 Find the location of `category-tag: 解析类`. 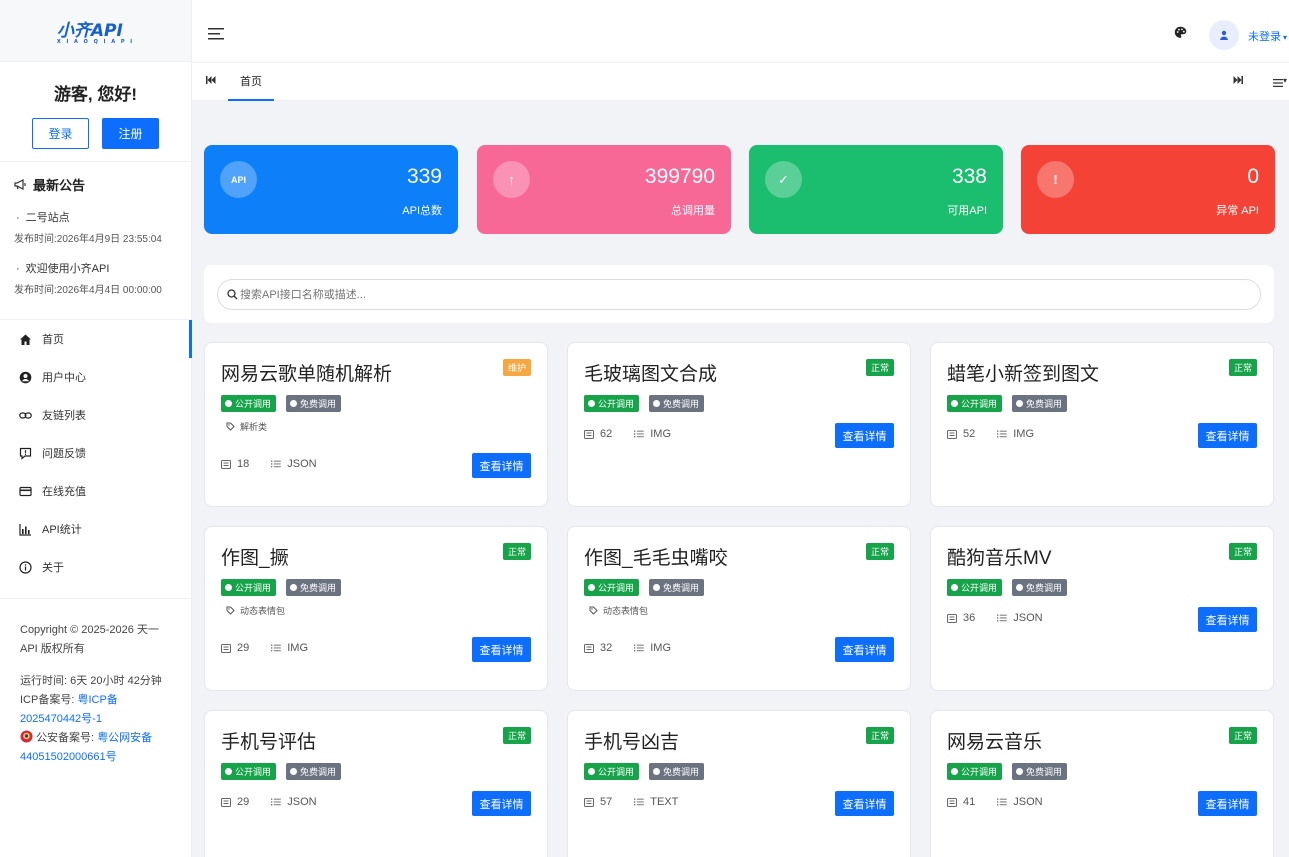

category-tag: 解析类 is located at coordinates (246, 426).